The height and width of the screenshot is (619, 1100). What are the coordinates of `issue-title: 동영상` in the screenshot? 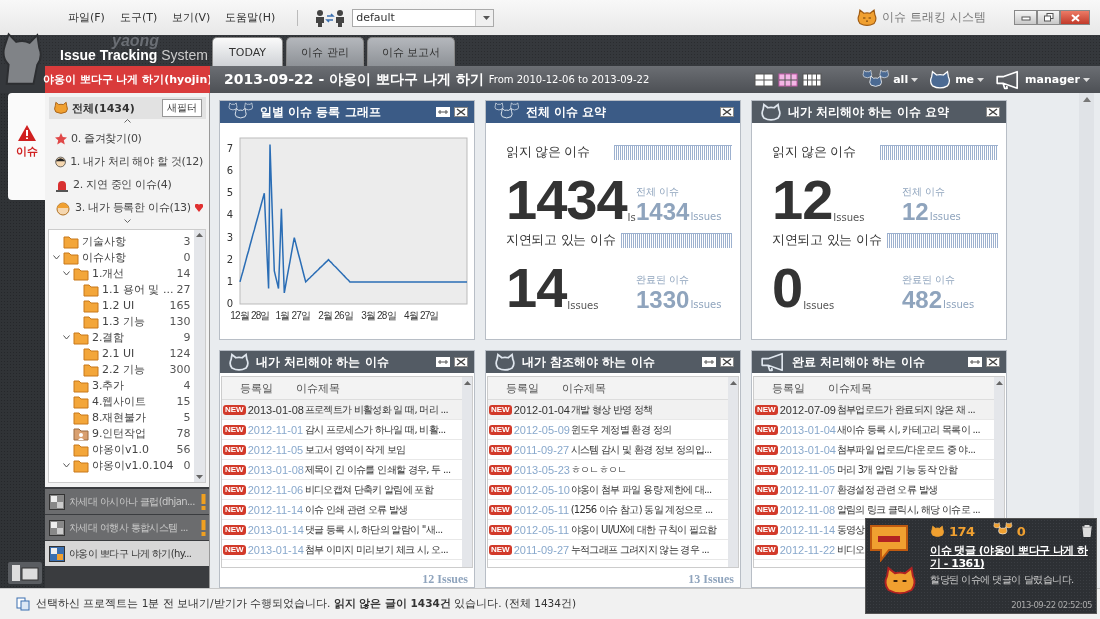 It's located at (850, 529).